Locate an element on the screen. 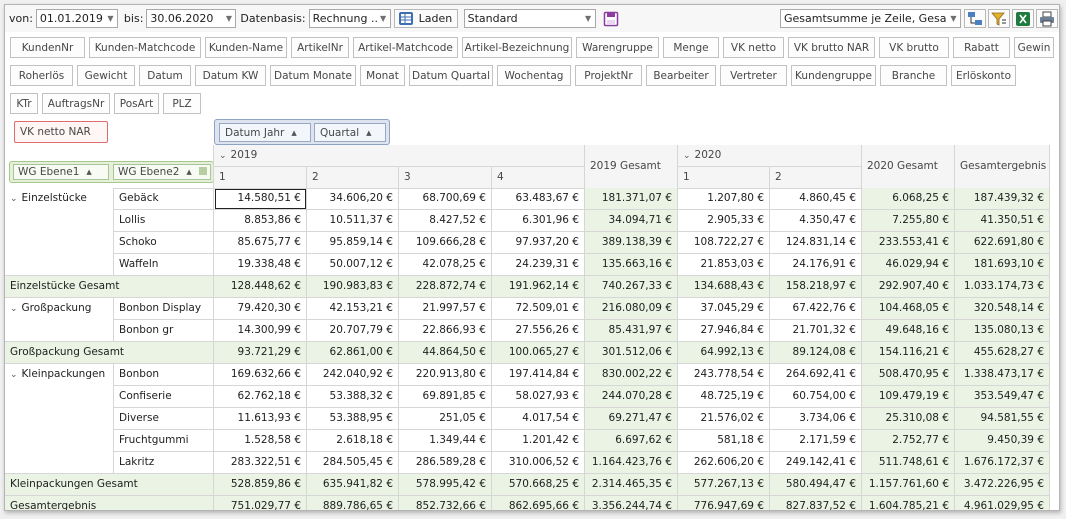 The image size is (1066, 519). value-cell: 62.762,18 € is located at coordinates (260, 397).